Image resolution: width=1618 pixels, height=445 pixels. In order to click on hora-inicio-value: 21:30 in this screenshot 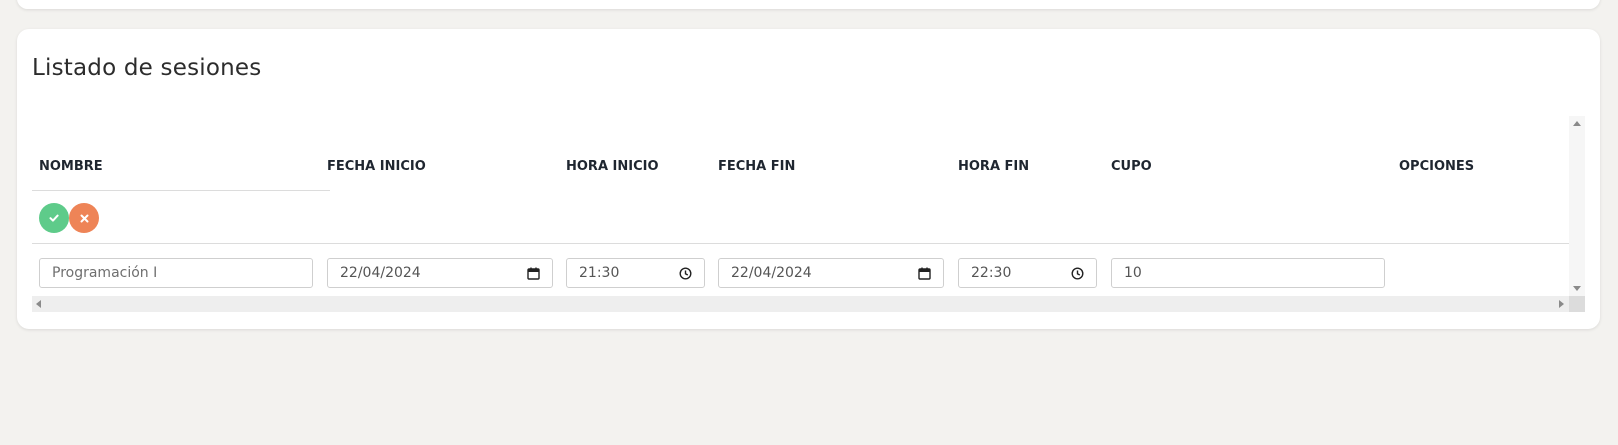, I will do `click(599, 273)`.